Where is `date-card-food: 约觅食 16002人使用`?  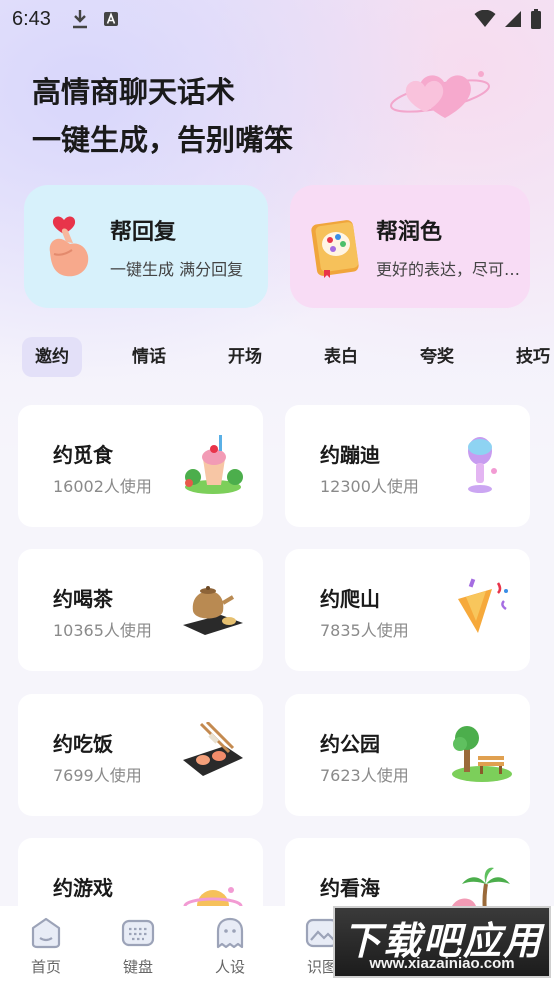 date-card-food: 约觅食 16002人使用 is located at coordinates (140, 466).